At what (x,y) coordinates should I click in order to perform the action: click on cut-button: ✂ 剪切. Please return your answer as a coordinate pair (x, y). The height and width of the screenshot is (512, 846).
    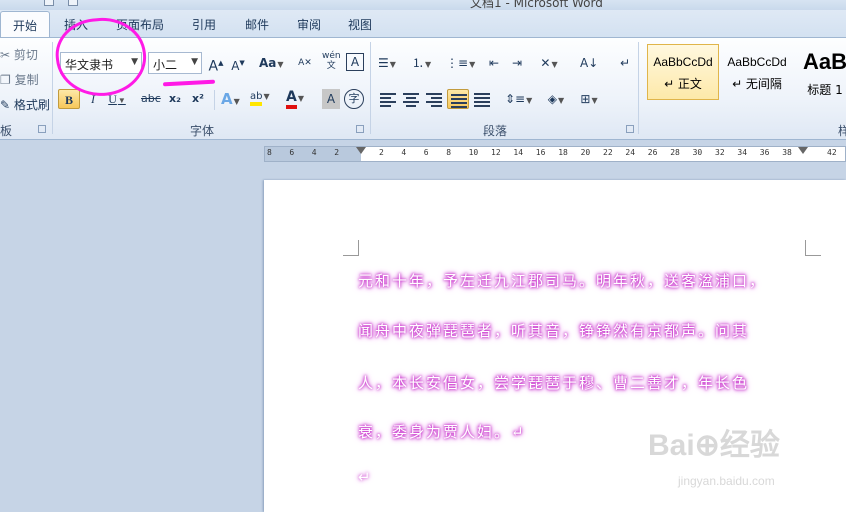
    Looking at the image, I should click on (19, 54).